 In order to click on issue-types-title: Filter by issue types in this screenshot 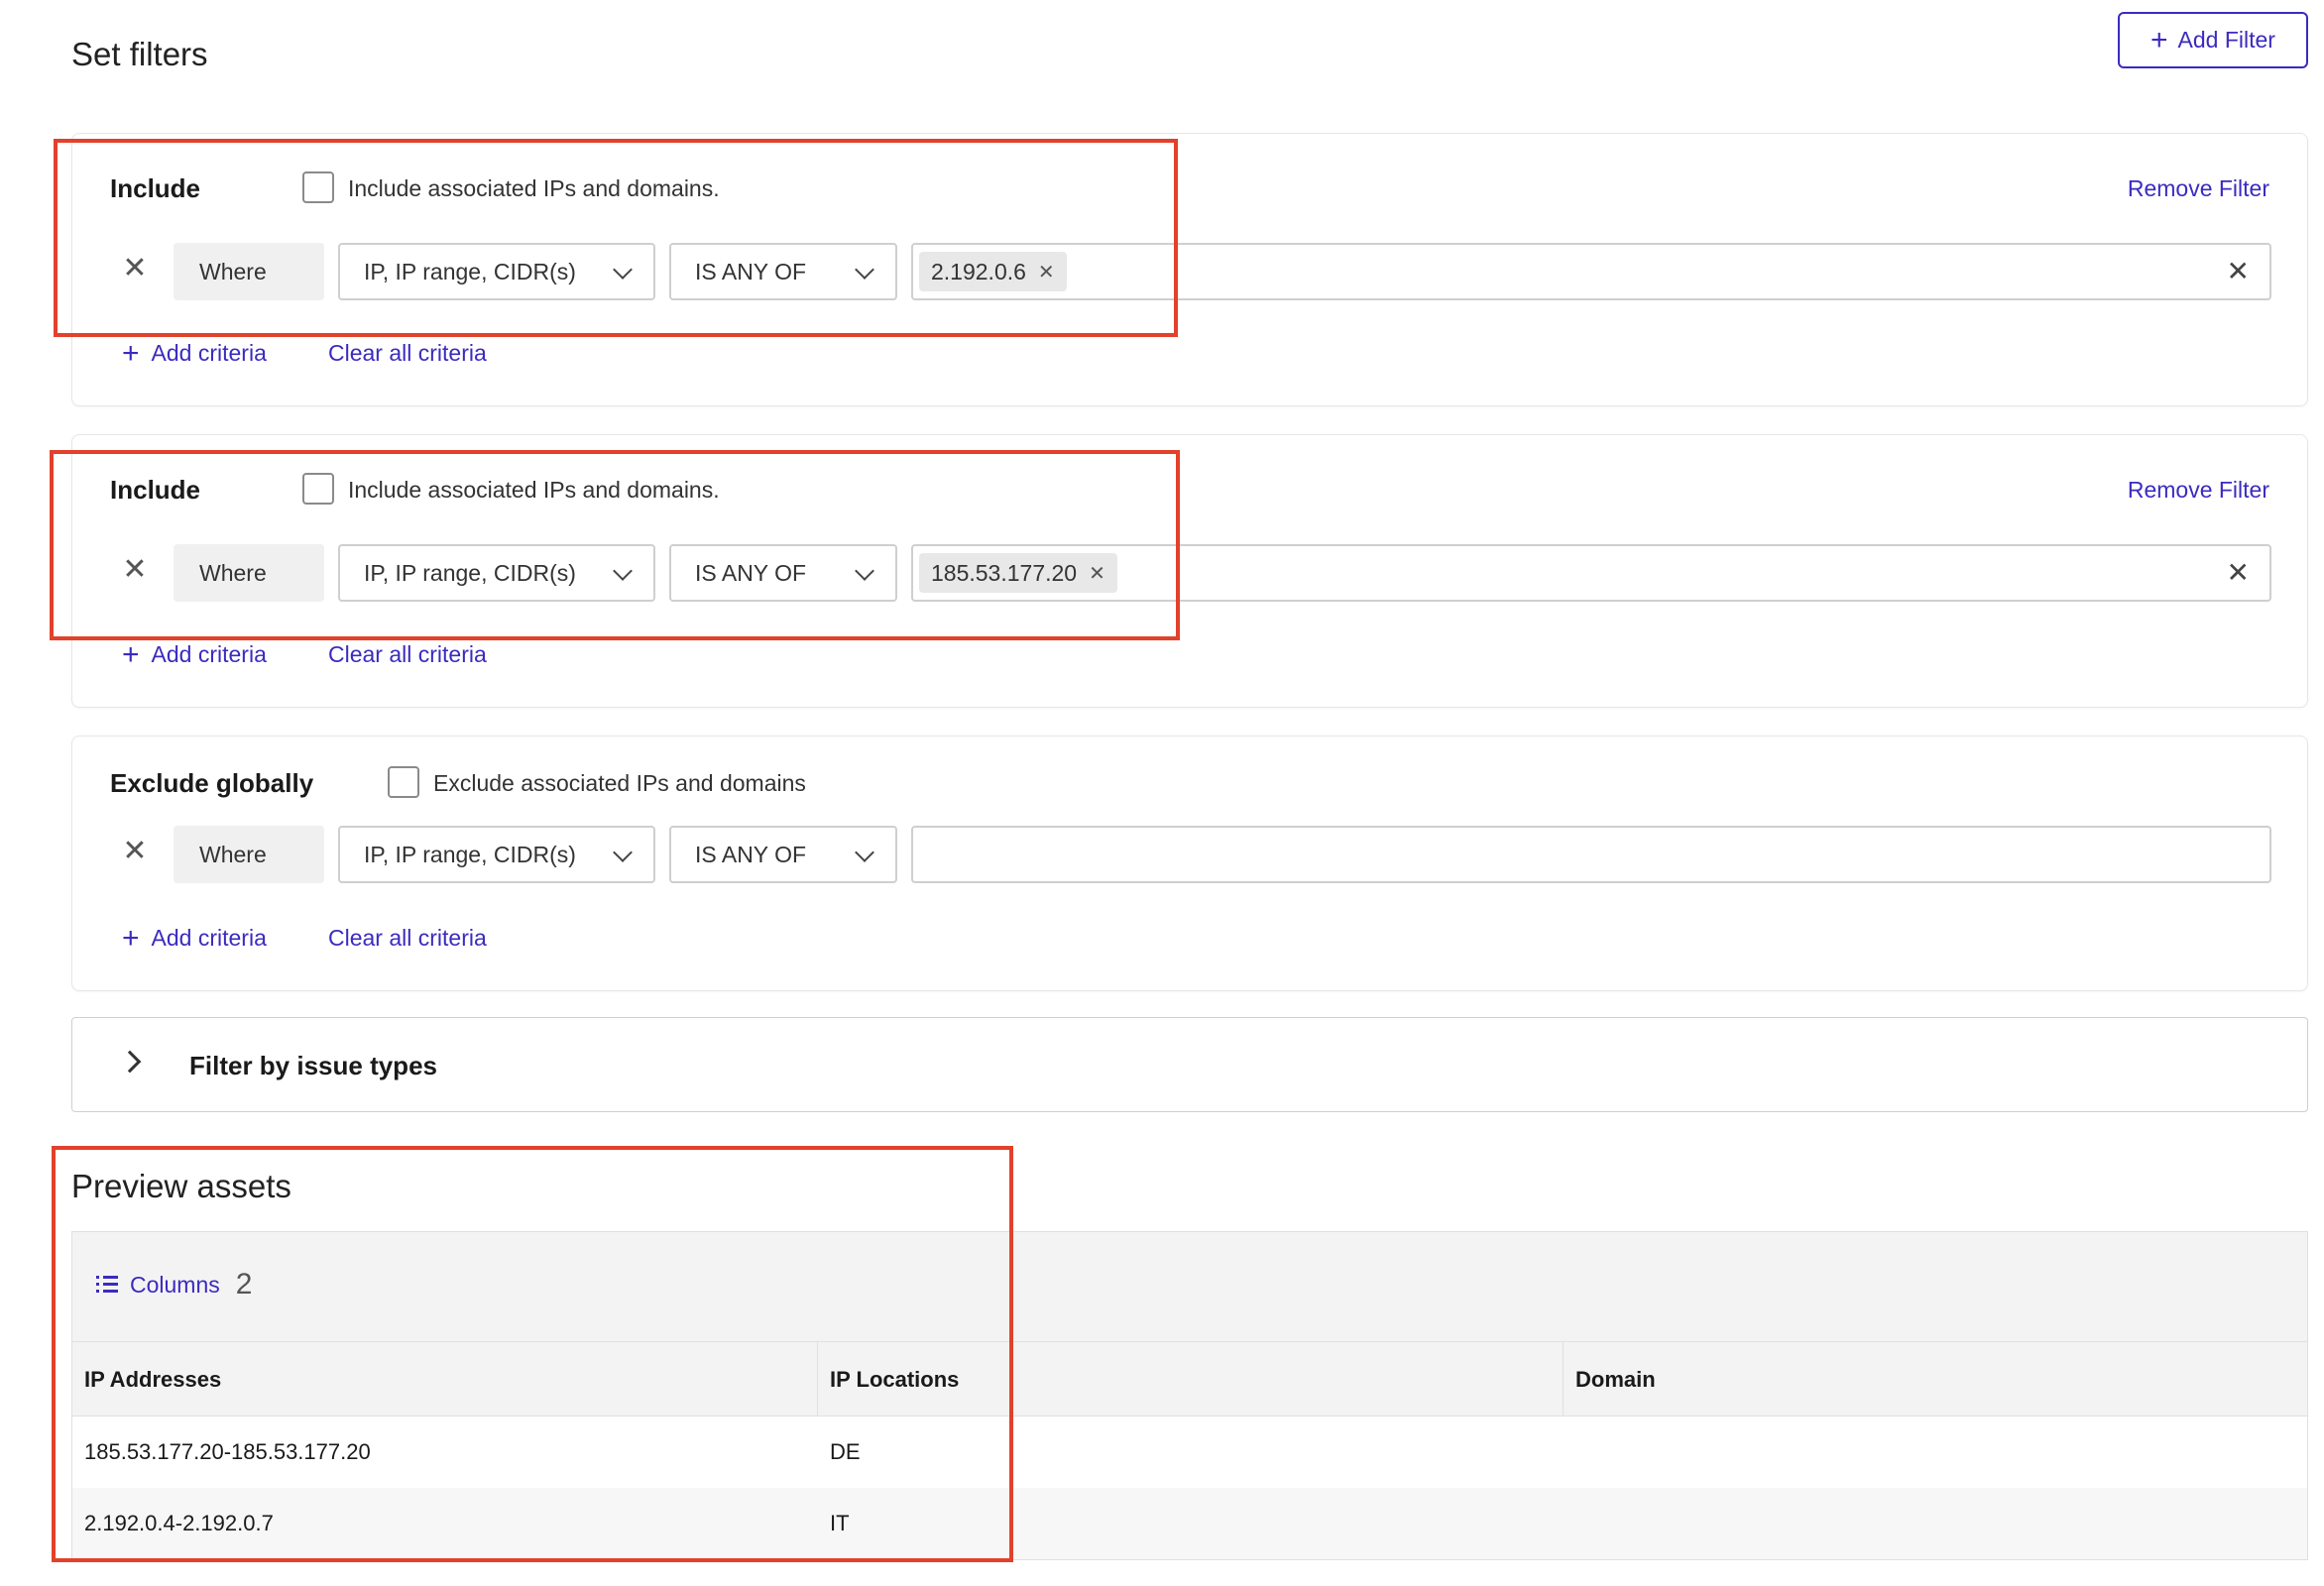, I will do `click(313, 1065)`.